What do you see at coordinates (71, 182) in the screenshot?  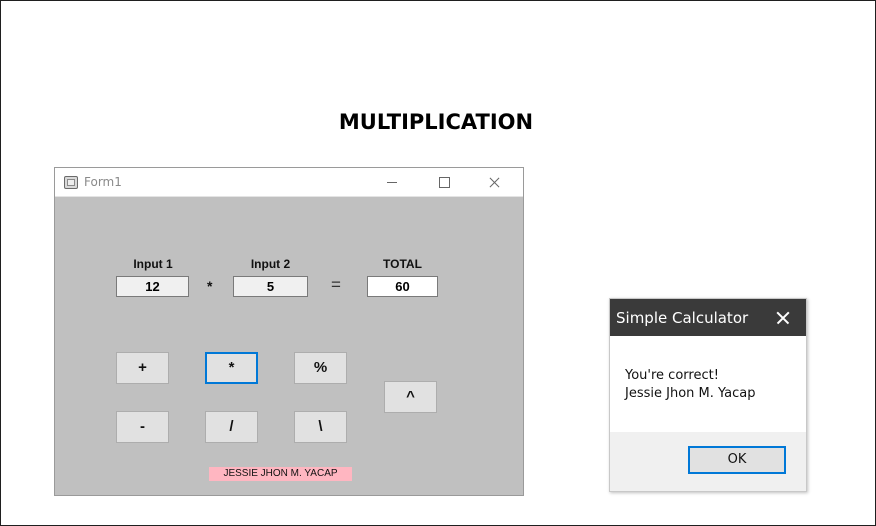 I see `app-icon` at bounding box center [71, 182].